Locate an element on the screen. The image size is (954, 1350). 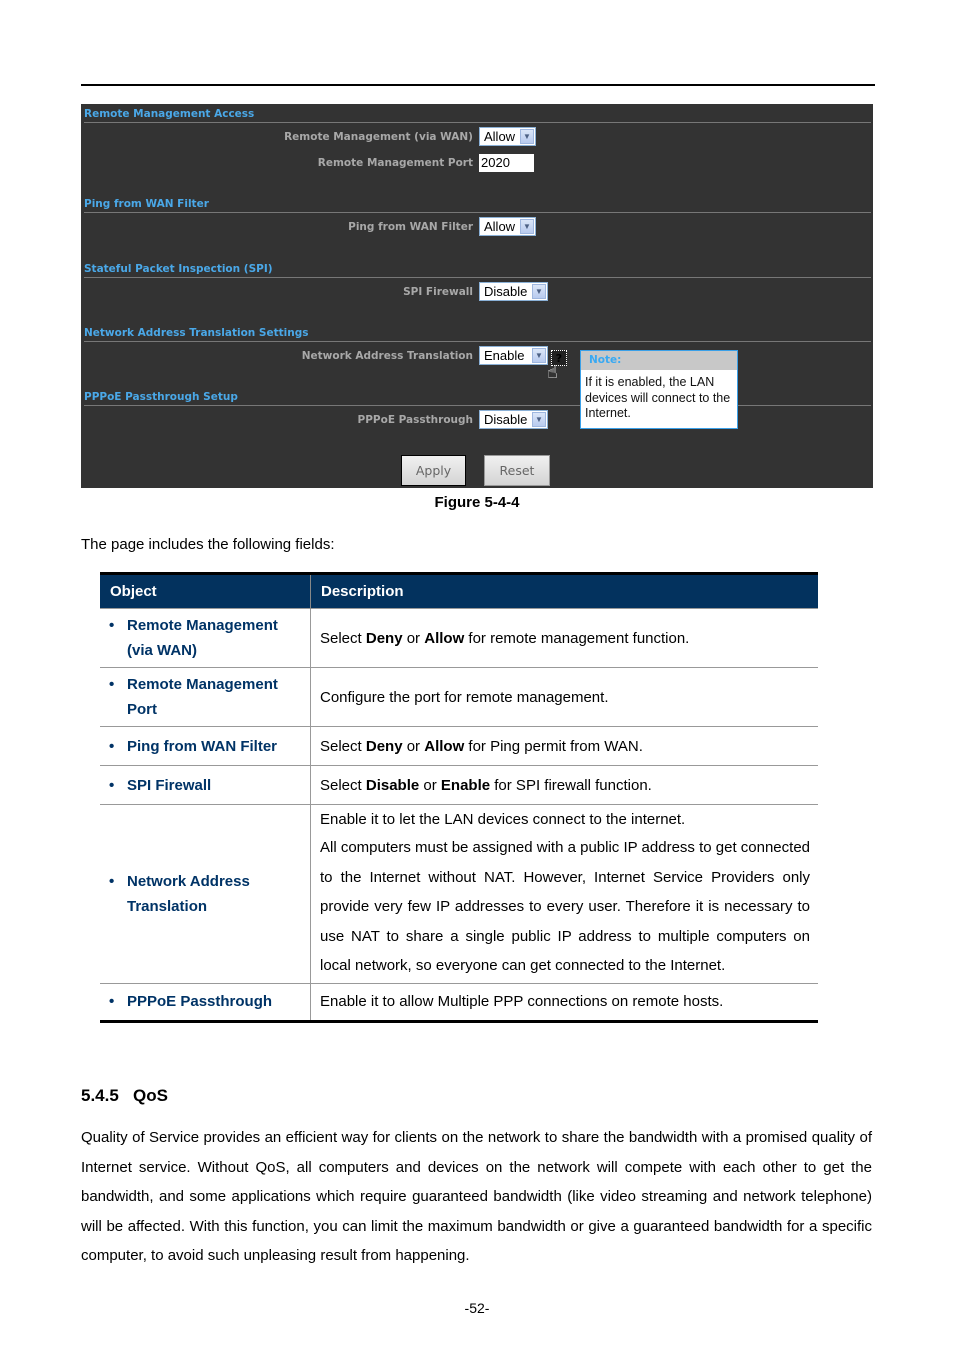
header-description: Description is located at coordinates (564, 591).